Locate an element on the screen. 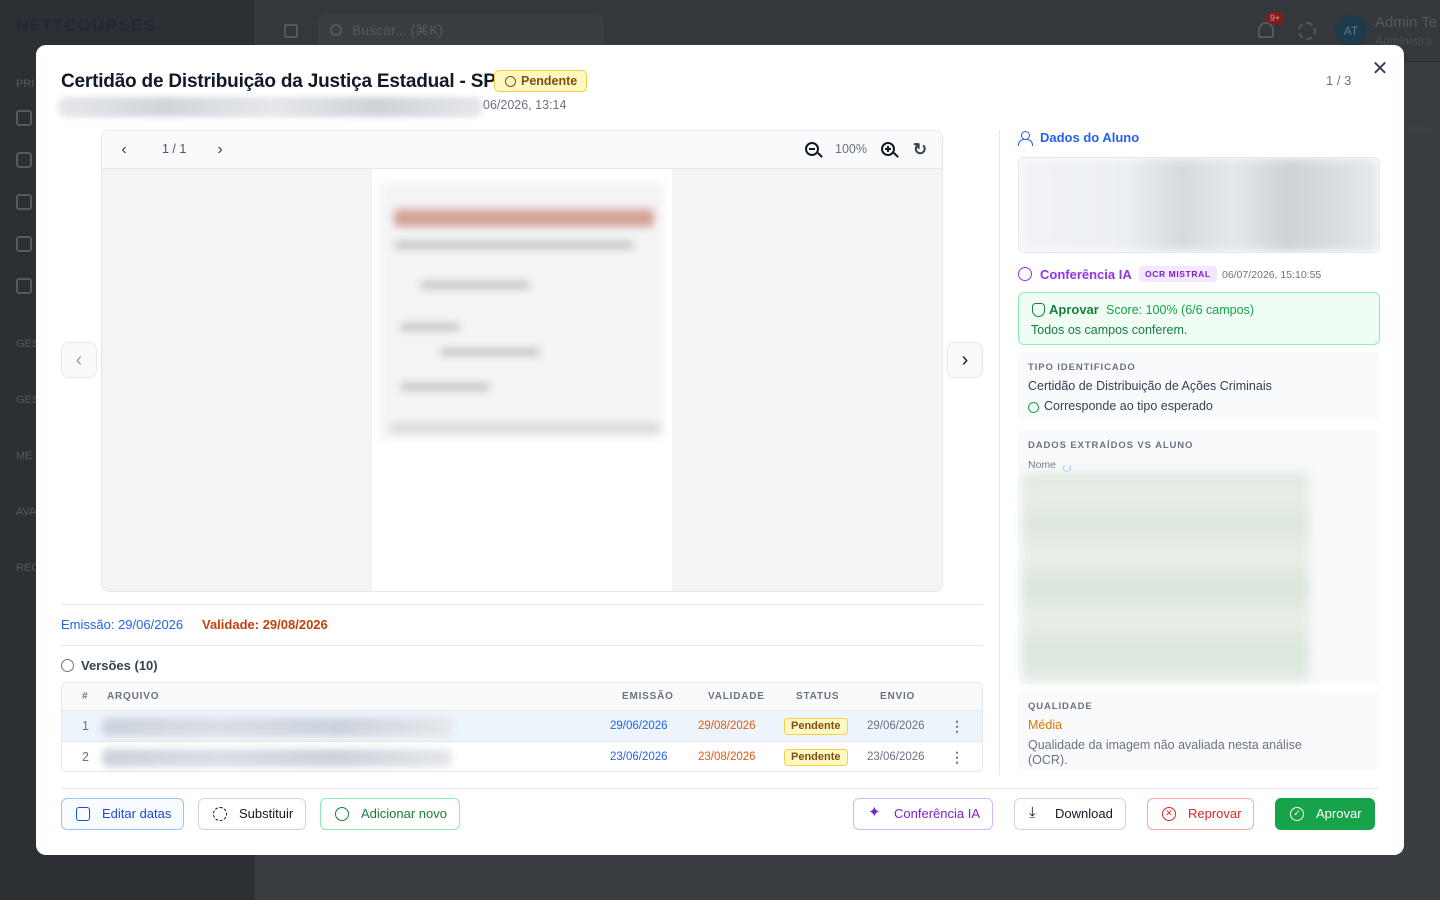  extracted-data-section: DADOS EXTRAÍDOS VS ALUNO Nome is located at coordinates (1199, 557).